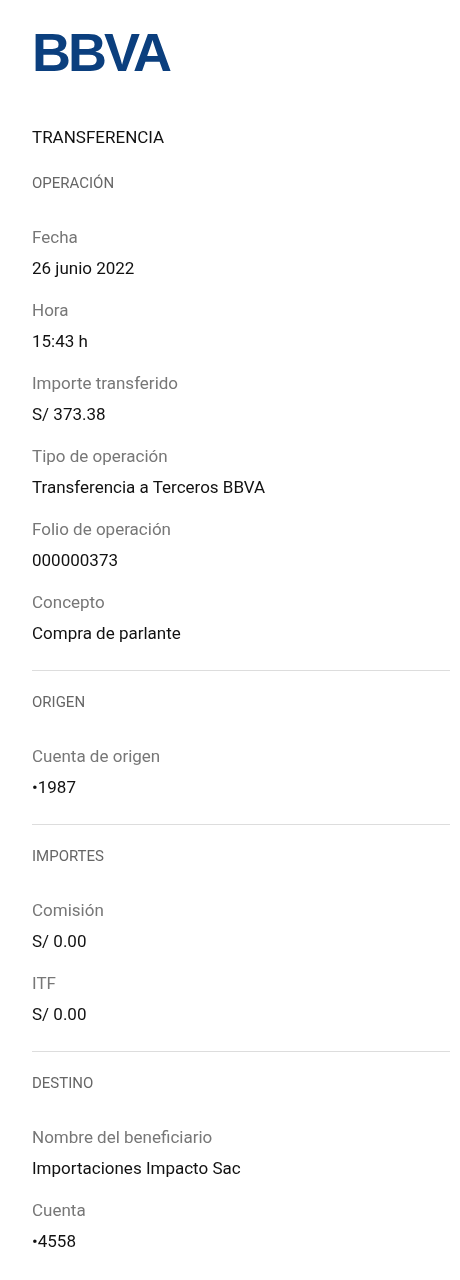  What do you see at coordinates (69, 602) in the screenshot?
I see `field-label: Concepto` at bounding box center [69, 602].